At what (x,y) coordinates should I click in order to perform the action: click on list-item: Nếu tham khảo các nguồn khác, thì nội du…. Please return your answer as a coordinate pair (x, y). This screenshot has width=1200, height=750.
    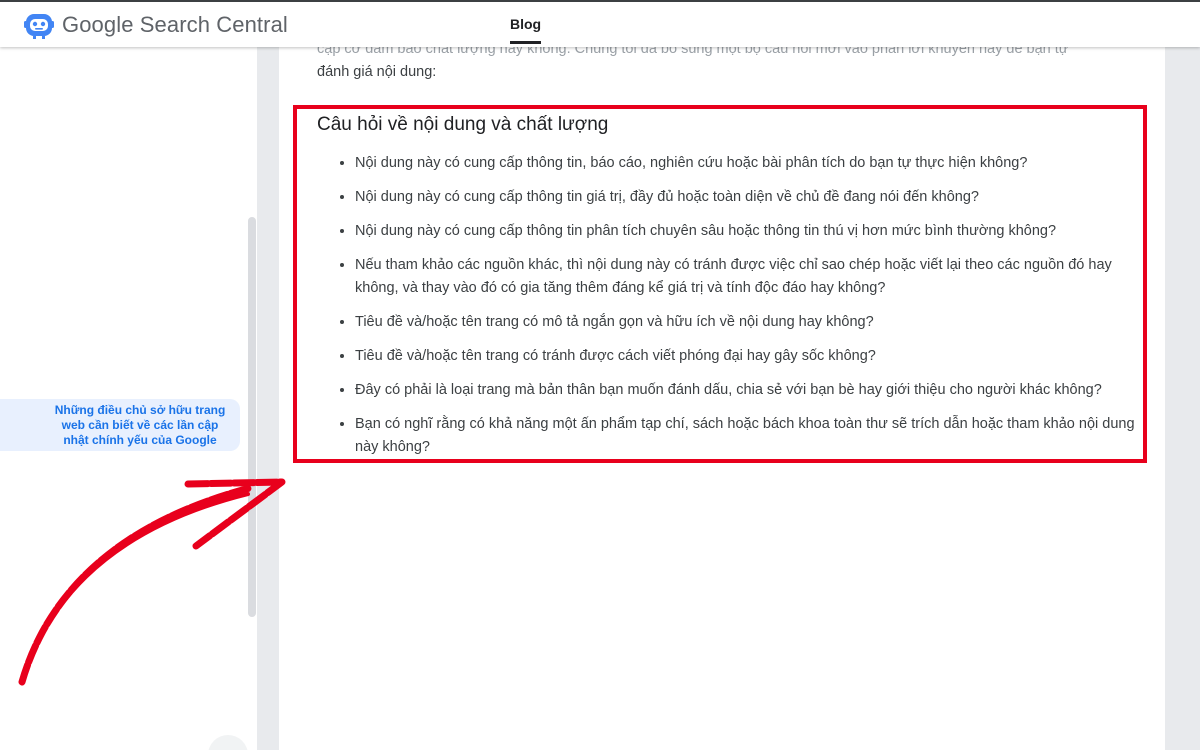
    Looking at the image, I should click on (746, 277).